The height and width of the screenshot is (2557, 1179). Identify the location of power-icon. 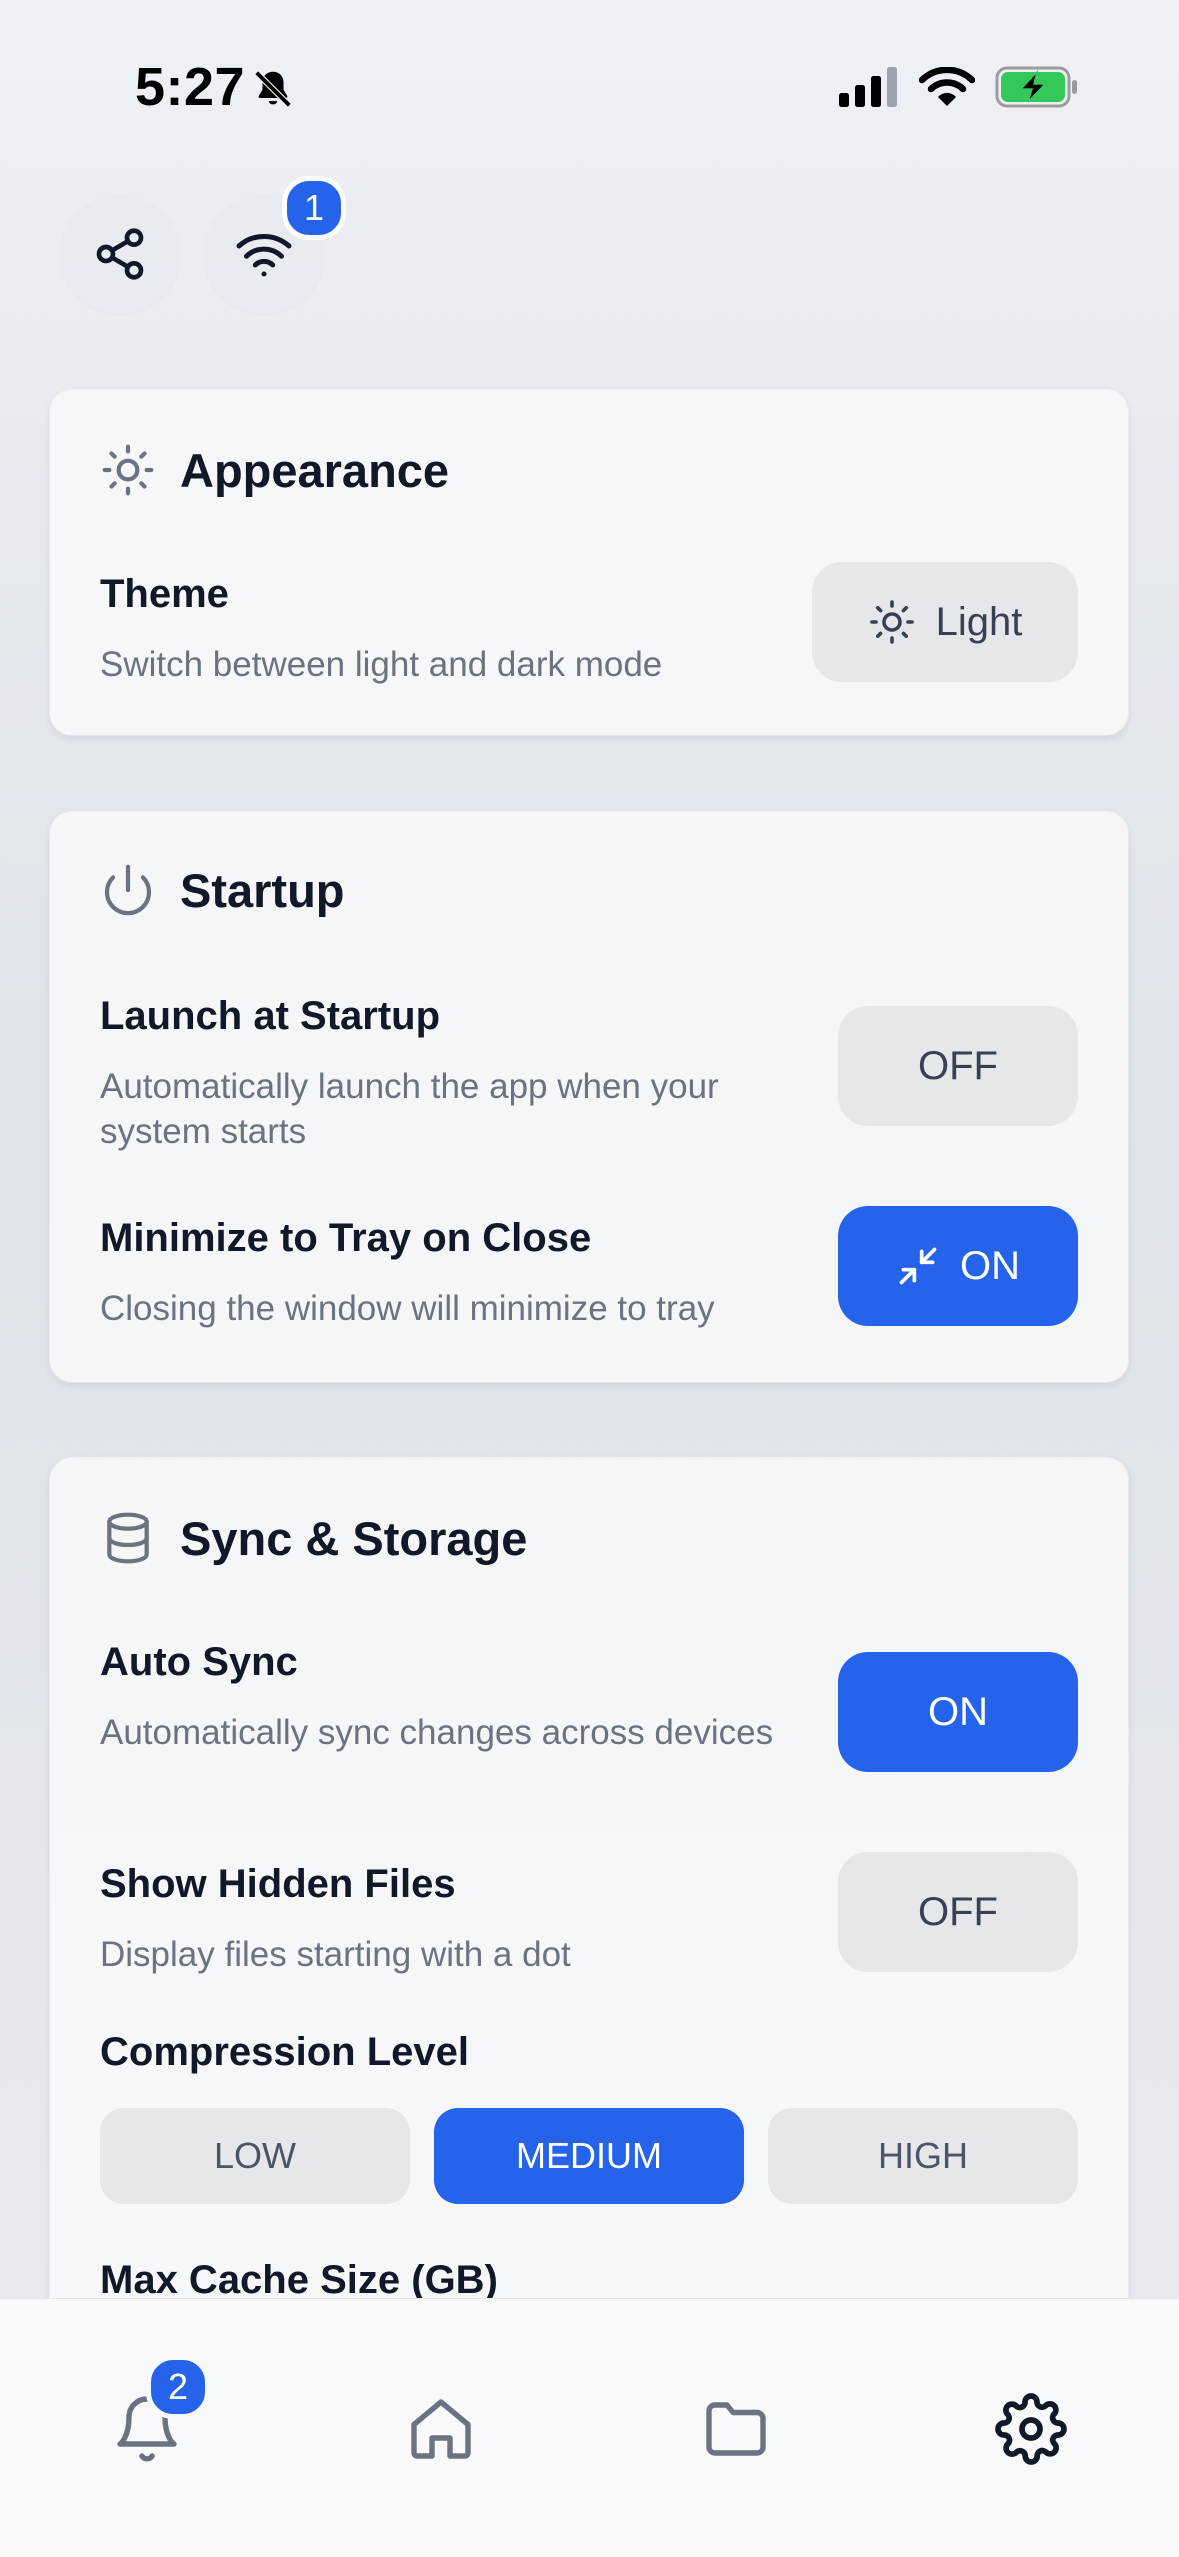
(128, 890).